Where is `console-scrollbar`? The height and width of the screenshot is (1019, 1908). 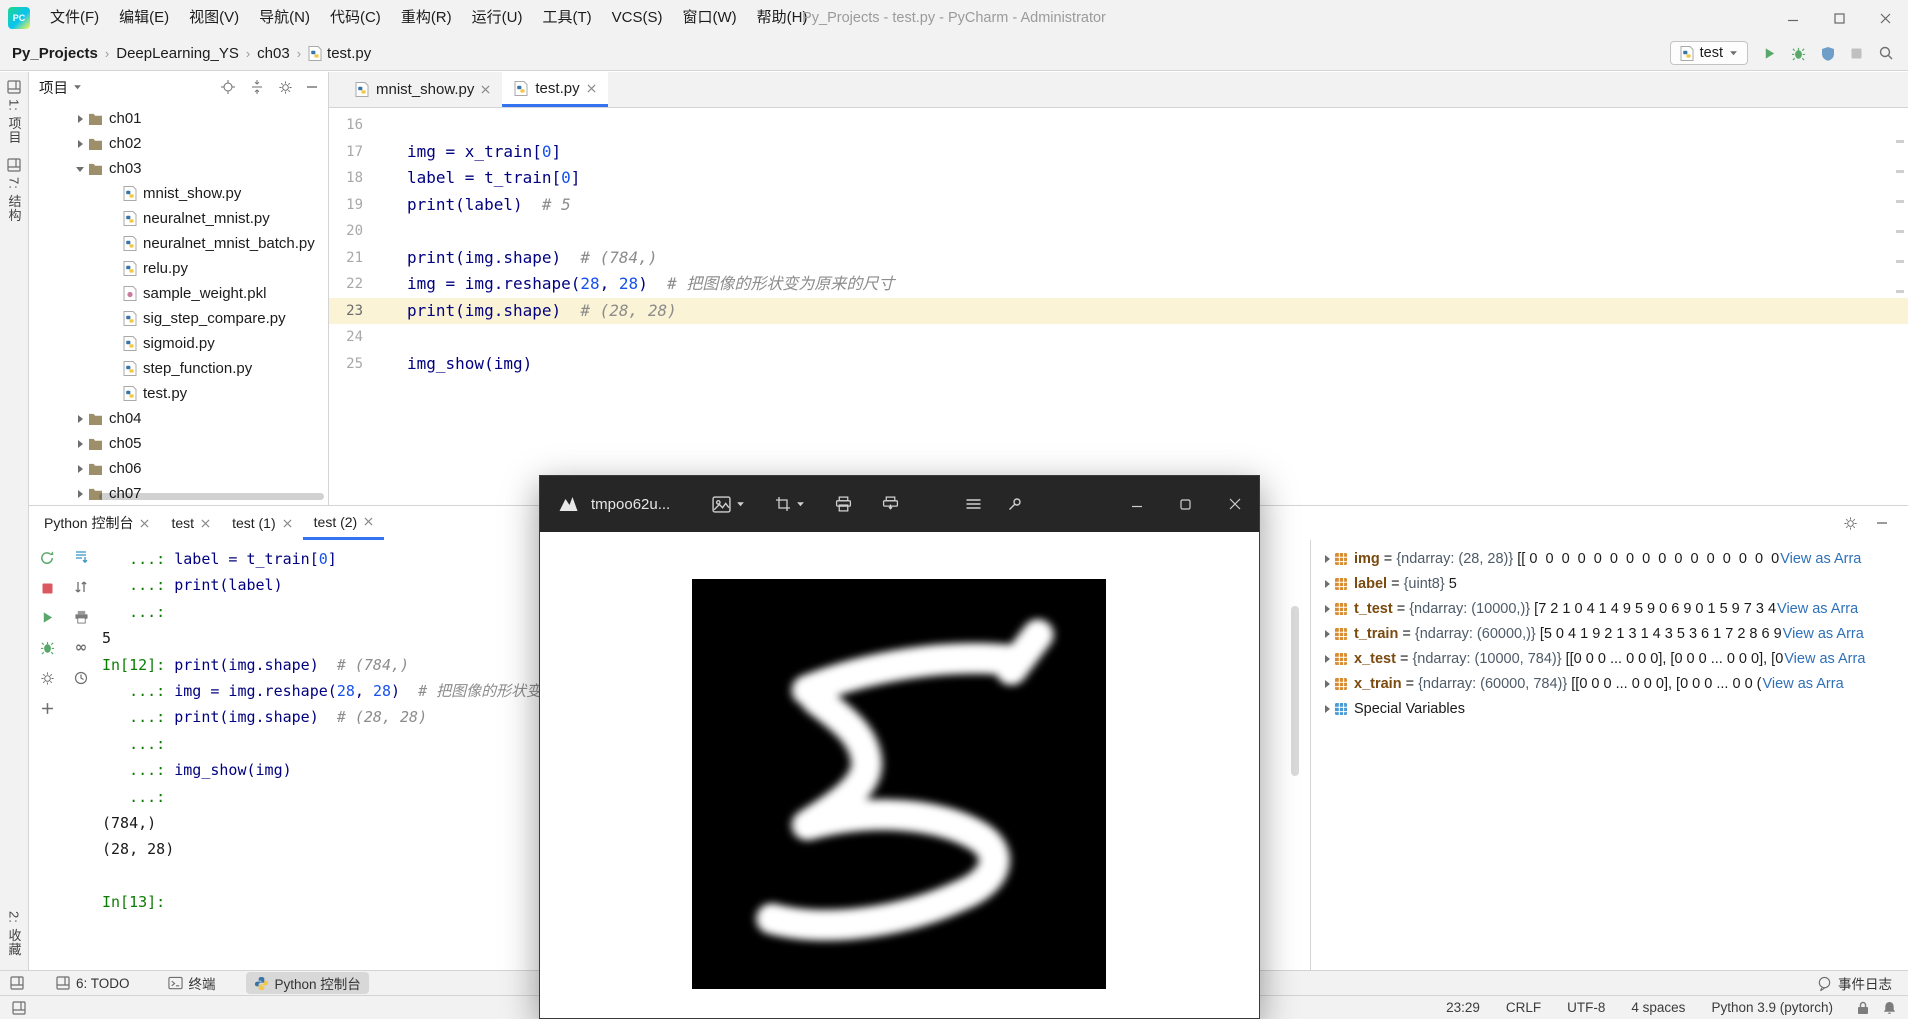
console-scrollbar is located at coordinates (1295, 691).